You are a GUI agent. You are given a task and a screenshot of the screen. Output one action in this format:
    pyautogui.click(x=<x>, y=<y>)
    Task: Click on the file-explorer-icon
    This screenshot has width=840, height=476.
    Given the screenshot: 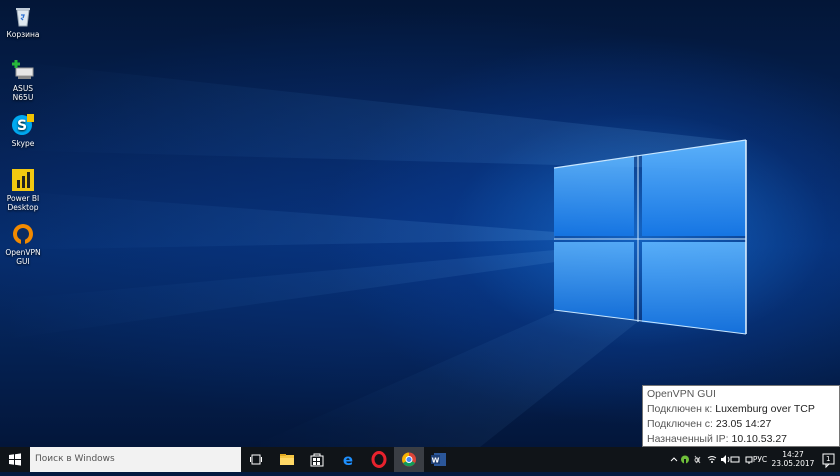 What is the action you would take?
    pyautogui.click(x=287, y=459)
    